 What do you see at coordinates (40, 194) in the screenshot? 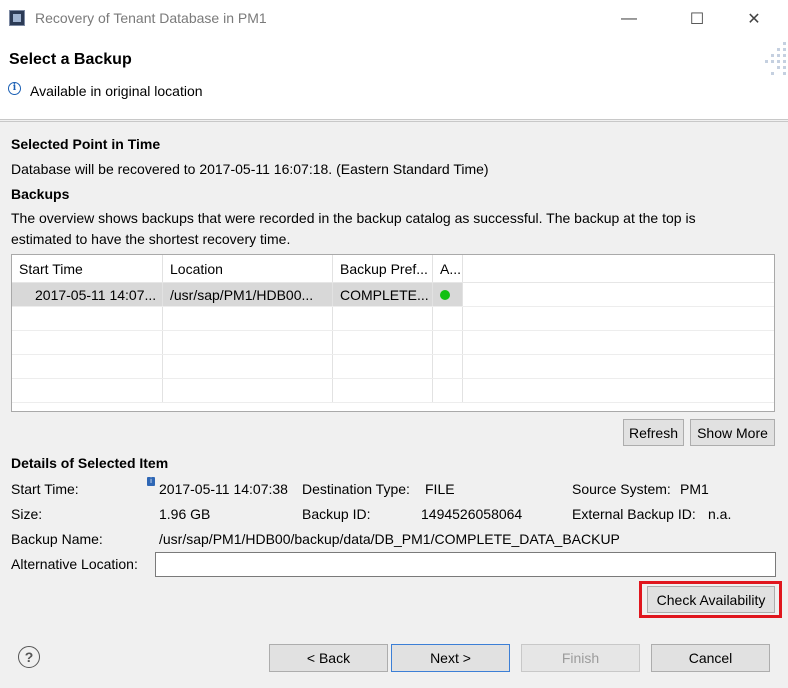
I see `backups-heading: Backups` at bounding box center [40, 194].